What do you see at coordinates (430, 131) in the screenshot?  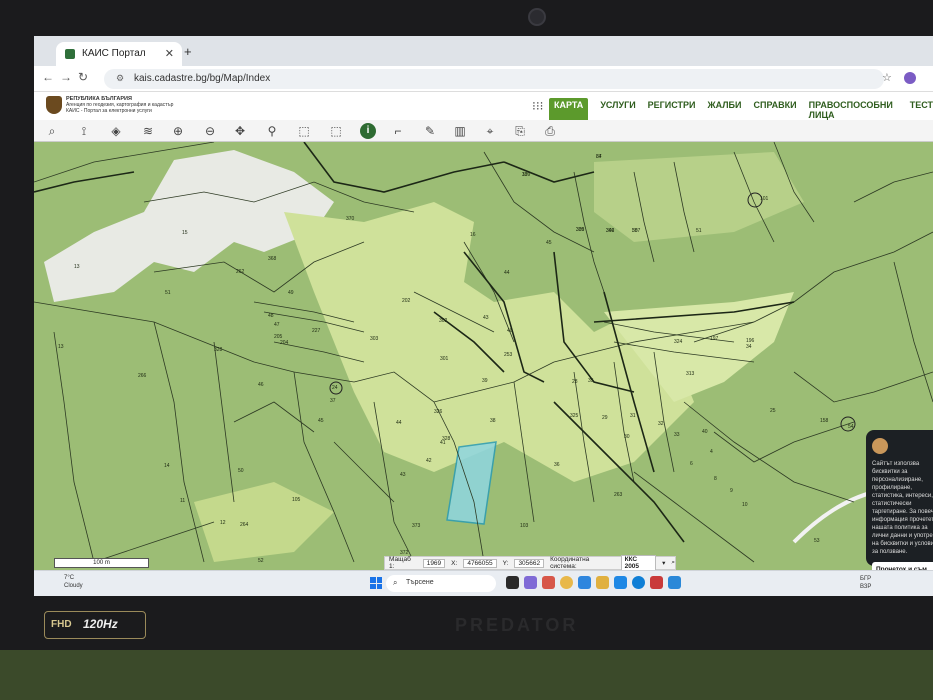 I see `draw-icon: ✎` at bounding box center [430, 131].